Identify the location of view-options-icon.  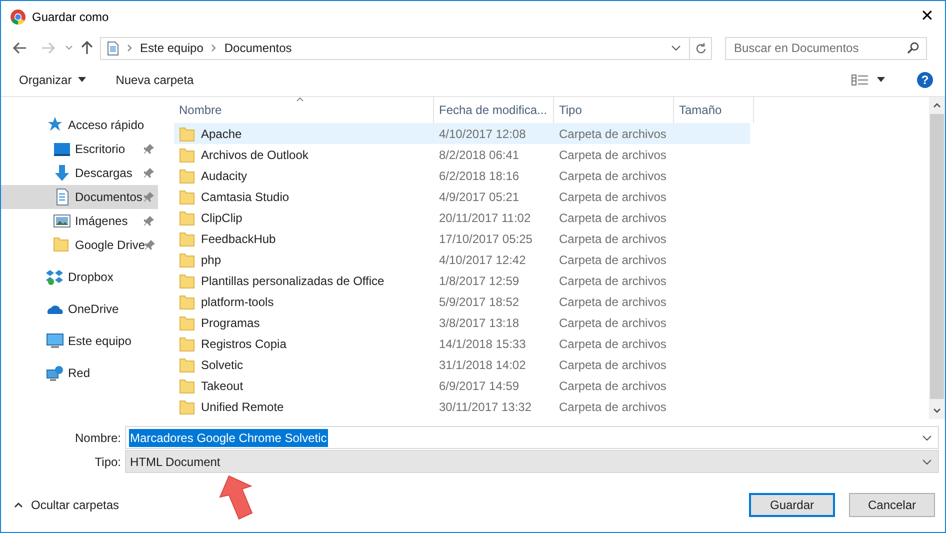
(860, 80).